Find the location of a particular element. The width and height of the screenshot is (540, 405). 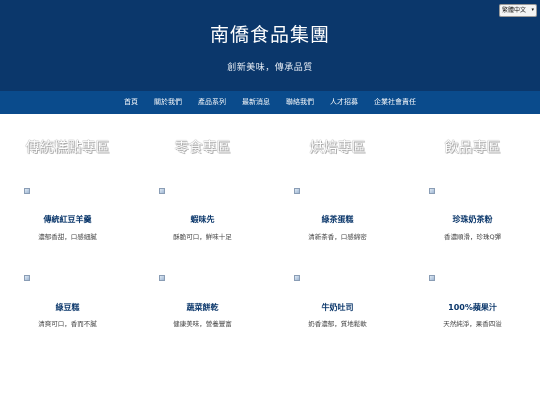

nav-item-contact: 聯絡我們 is located at coordinates (300, 102).